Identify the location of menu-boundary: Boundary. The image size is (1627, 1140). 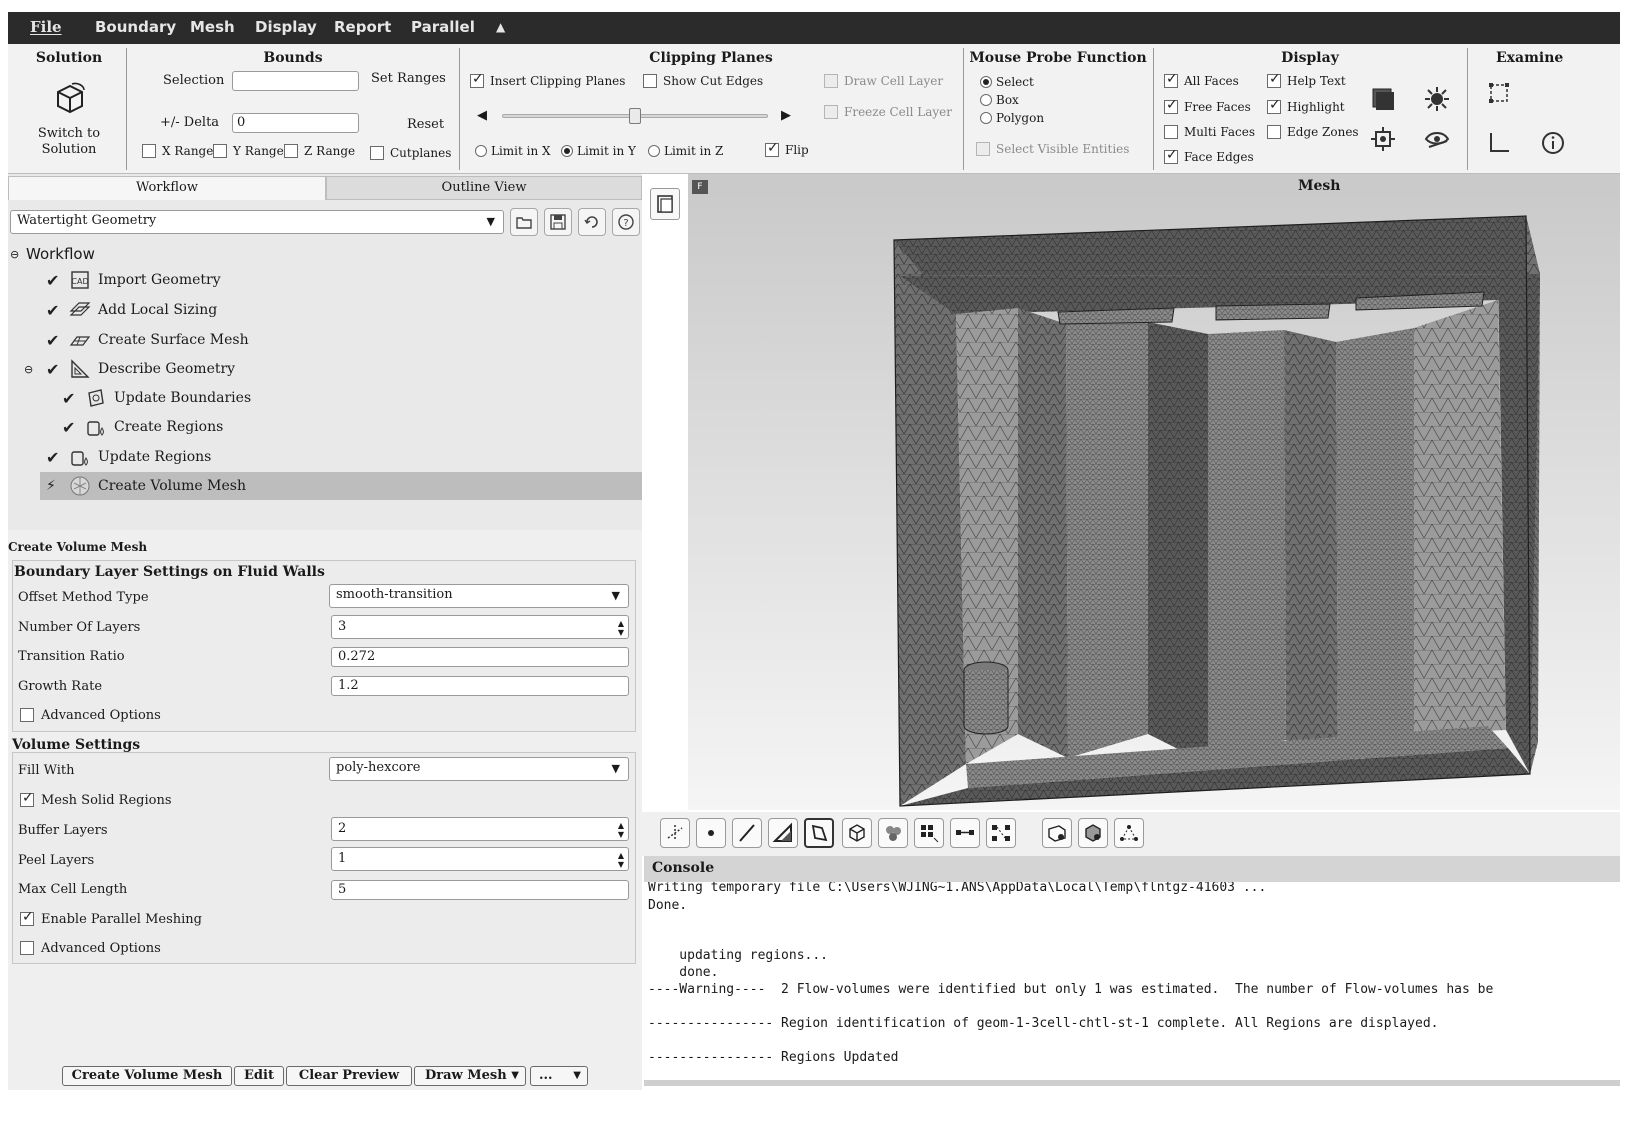
(135, 27).